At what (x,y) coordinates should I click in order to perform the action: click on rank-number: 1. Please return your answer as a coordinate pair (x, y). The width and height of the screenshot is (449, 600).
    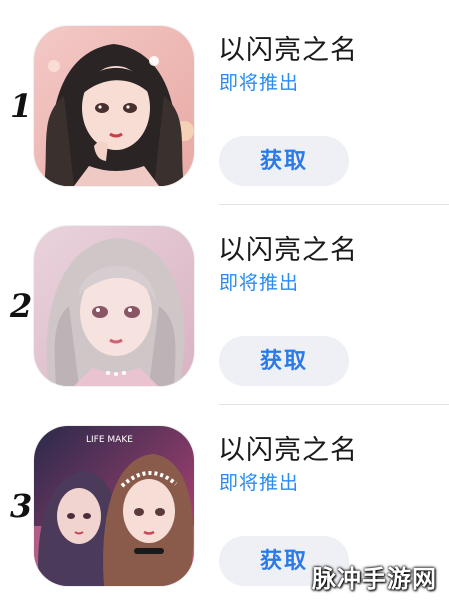
    Looking at the image, I should click on (21, 106).